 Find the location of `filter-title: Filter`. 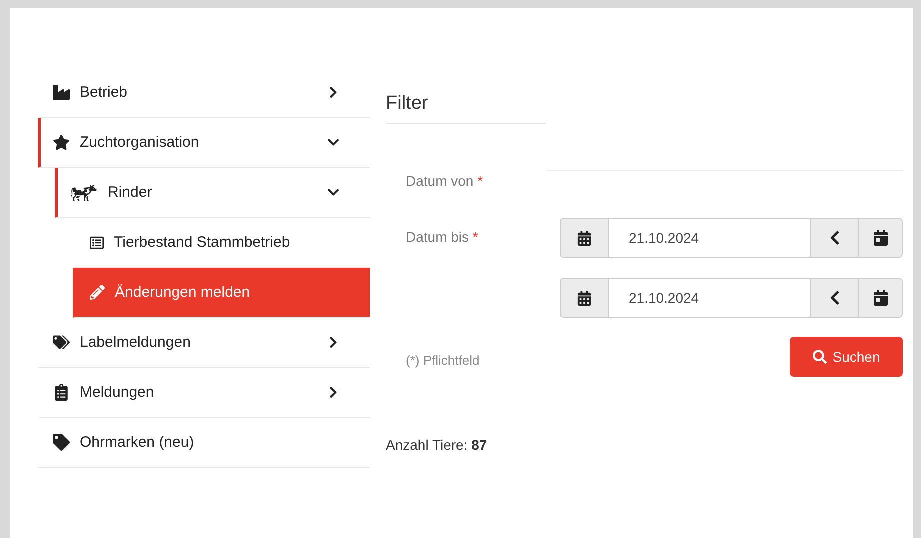

filter-title: Filter is located at coordinates (466, 96).